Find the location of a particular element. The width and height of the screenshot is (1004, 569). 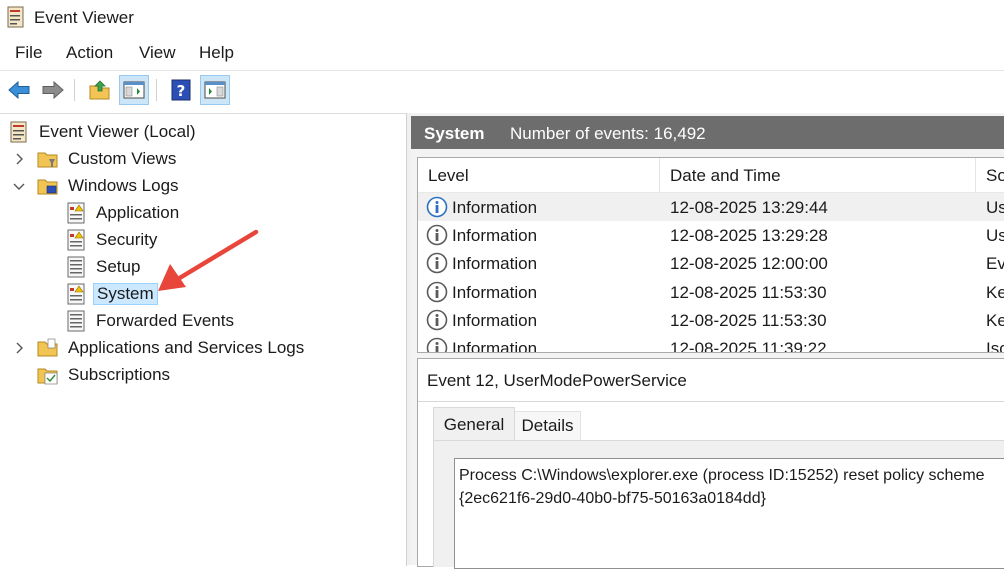

folder-logs-icon is located at coordinates (47, 186).